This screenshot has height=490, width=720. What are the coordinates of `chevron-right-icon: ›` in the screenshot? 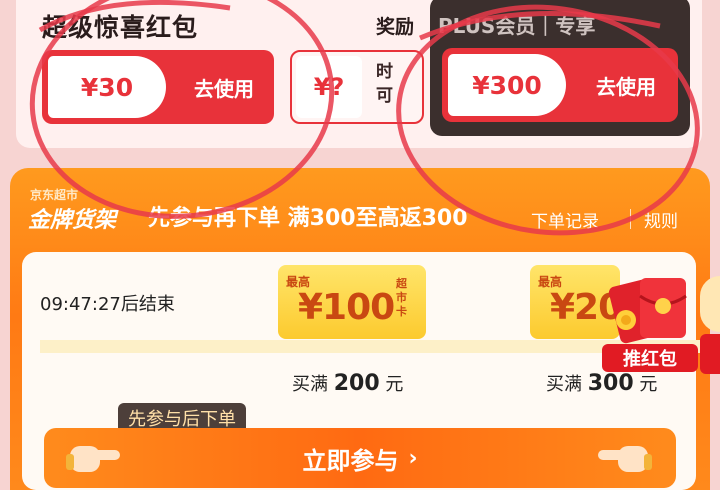 It's located at (413, 458).